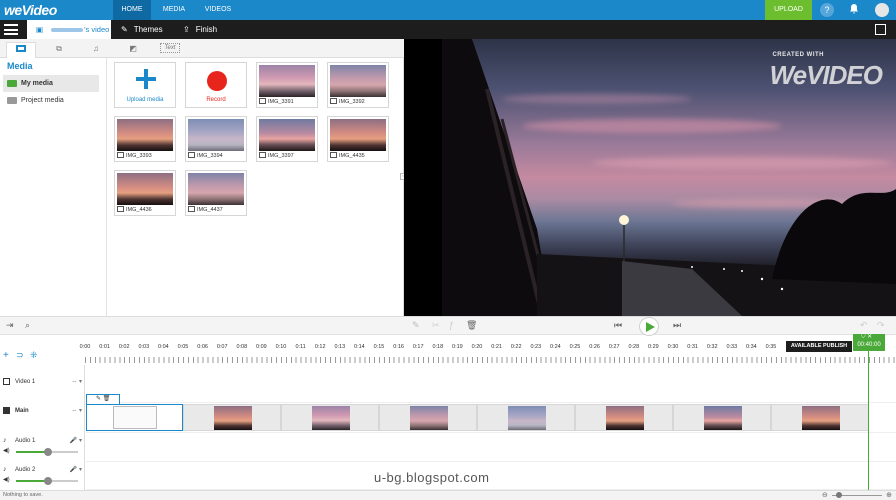 This screenshot has height=500, width=896. What do you see at coordinates (27, 325) in the screenshot?
I see `search-icon: ⌕` at bounding box center [27, 325].